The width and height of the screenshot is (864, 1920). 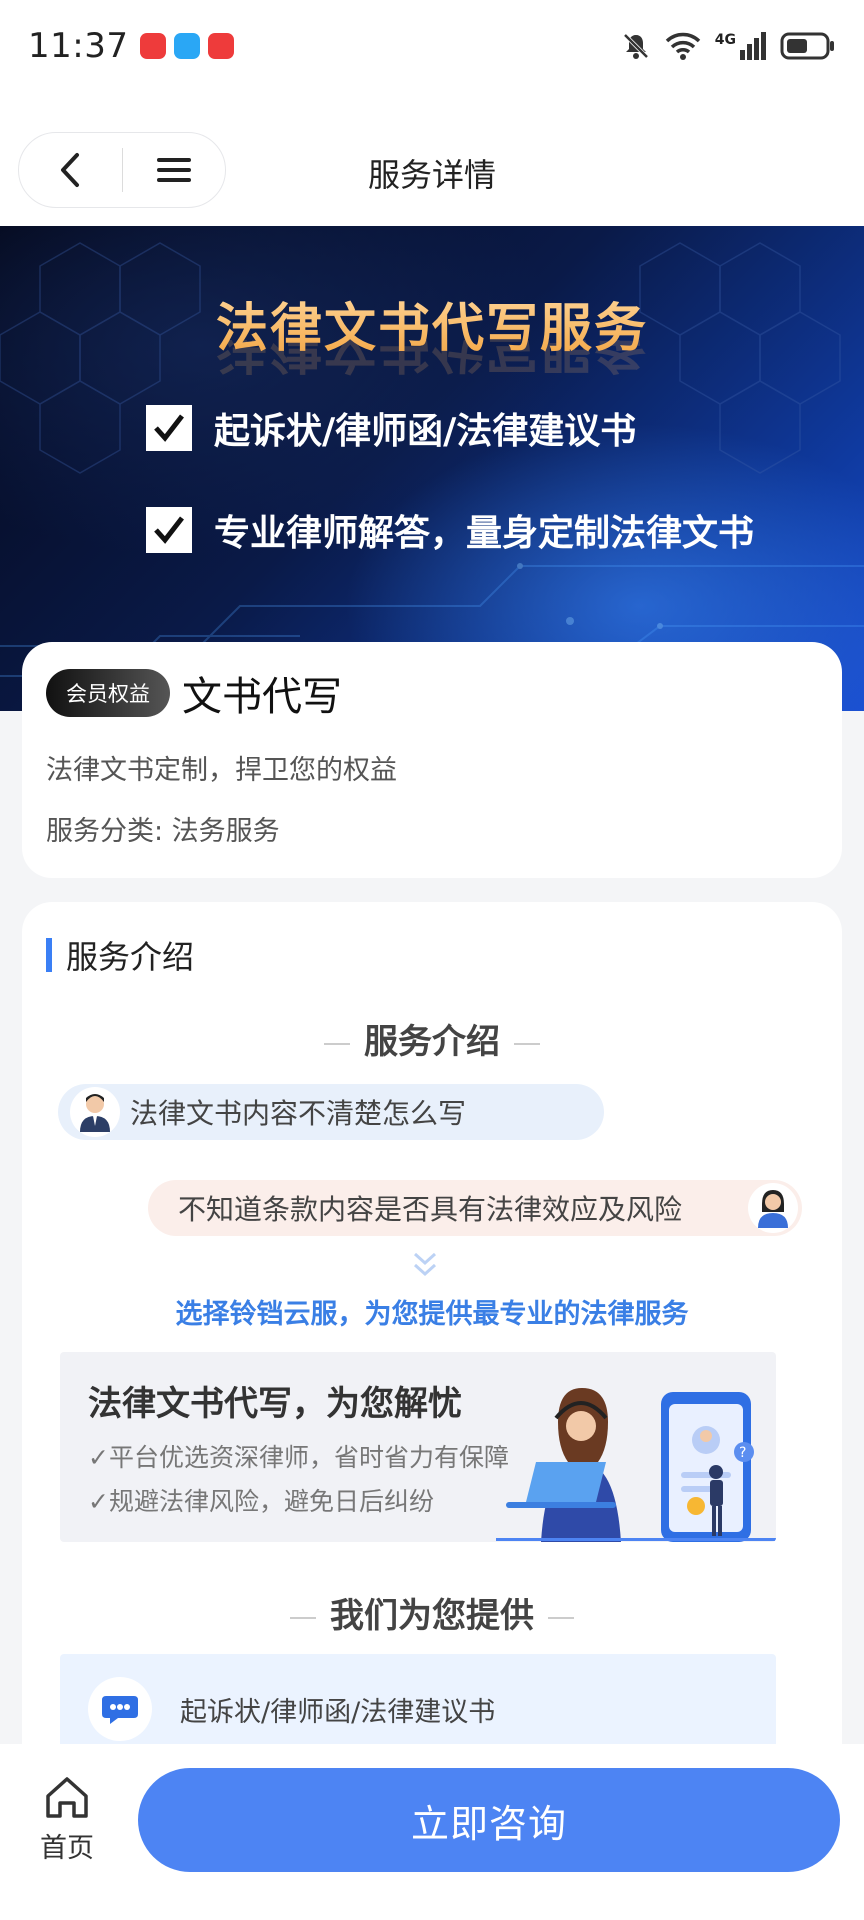 I want to click on promo-title: 法律文书代写，为您解忧, so click(x=275, y=1404).